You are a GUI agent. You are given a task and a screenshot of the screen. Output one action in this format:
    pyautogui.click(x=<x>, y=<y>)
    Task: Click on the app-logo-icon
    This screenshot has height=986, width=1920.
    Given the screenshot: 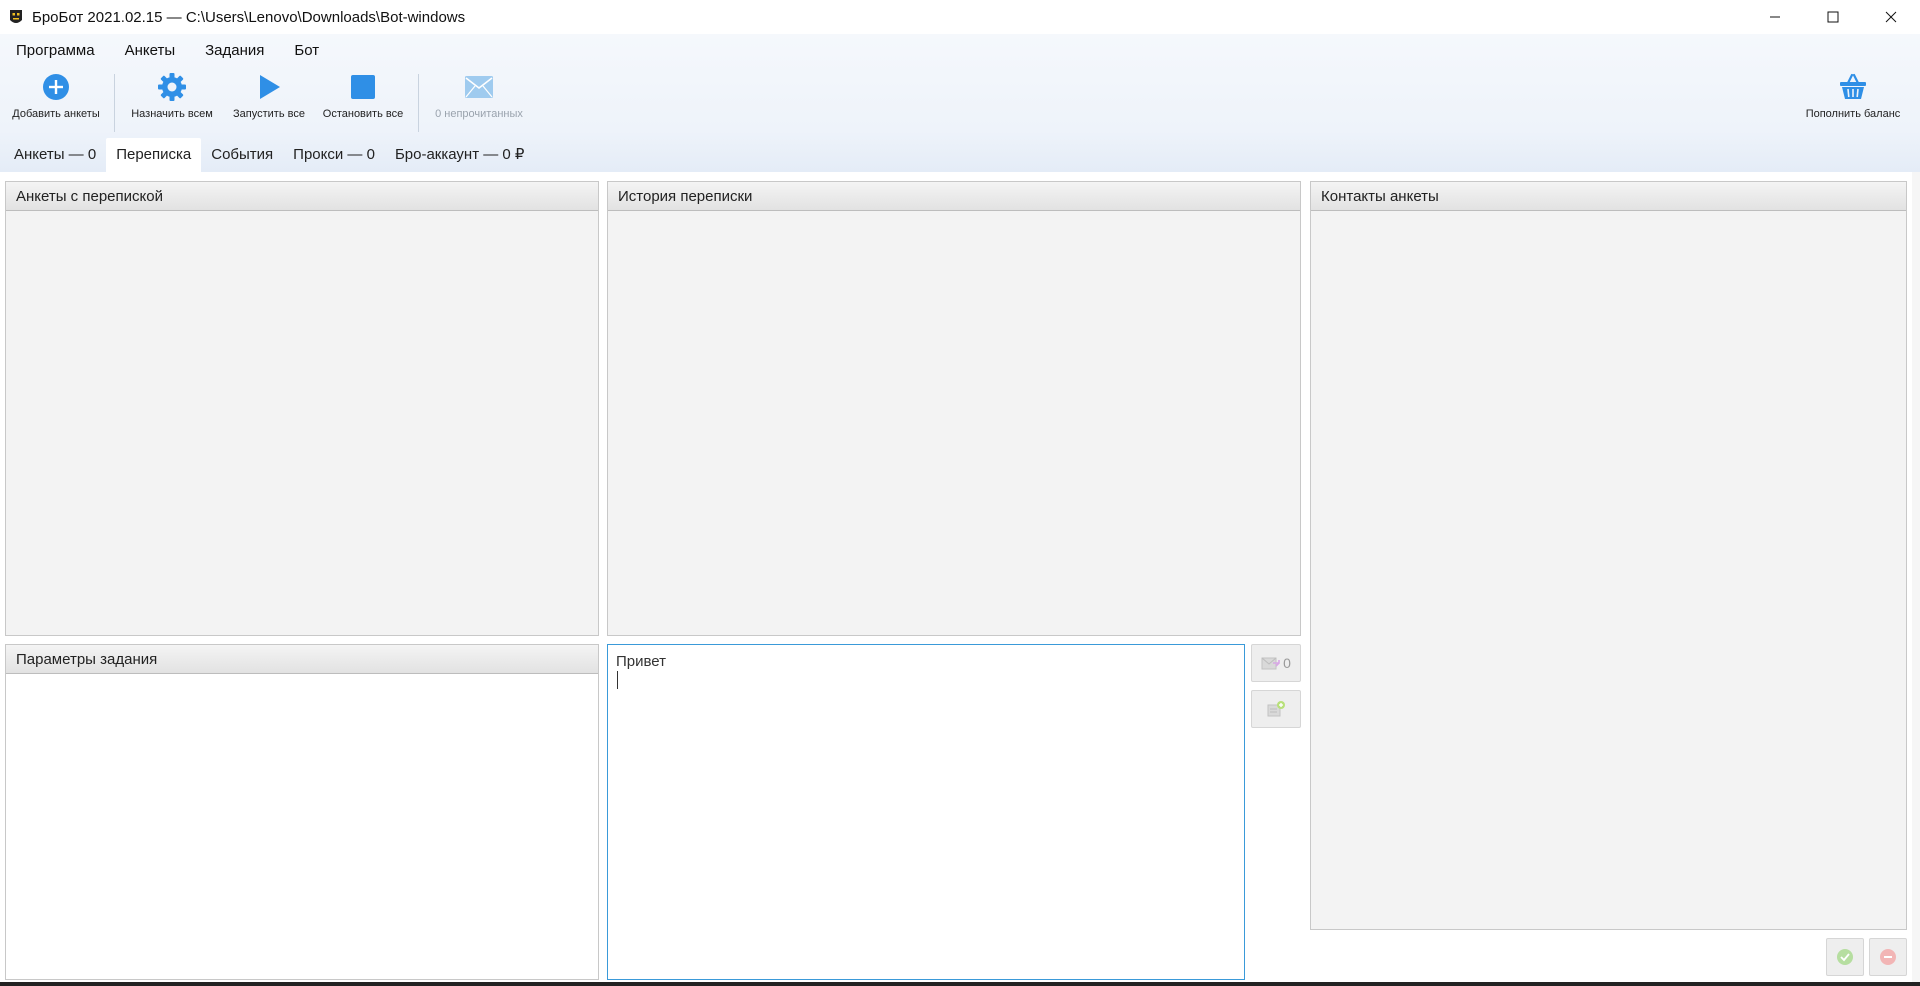 What is the action you would take?
    pyautogui.click(x=16, y=16)
    